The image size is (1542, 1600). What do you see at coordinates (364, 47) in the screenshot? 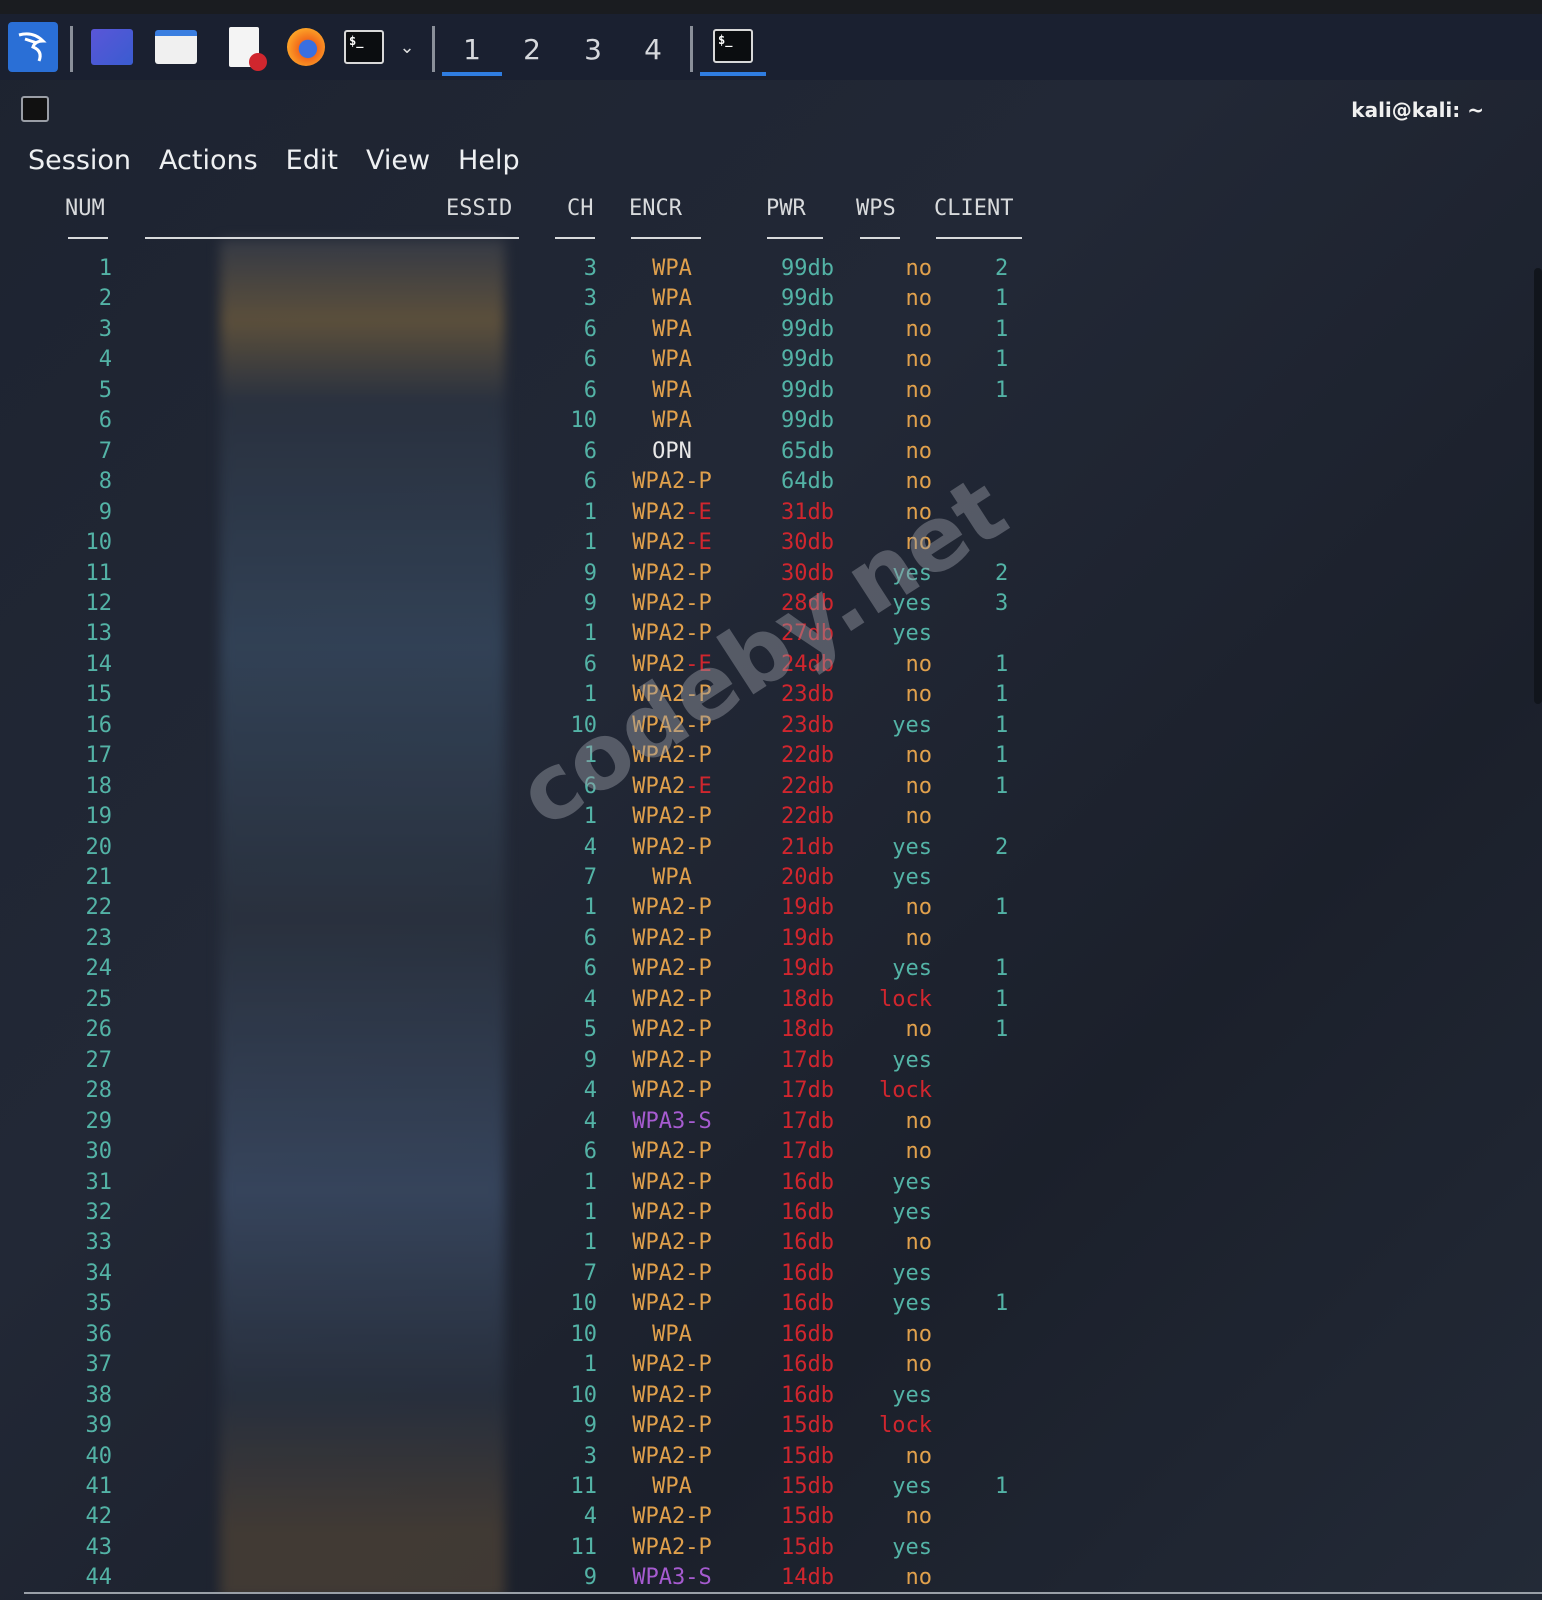
I see `terminal-launcher-icon: $_` at bounding box center [364, 47].